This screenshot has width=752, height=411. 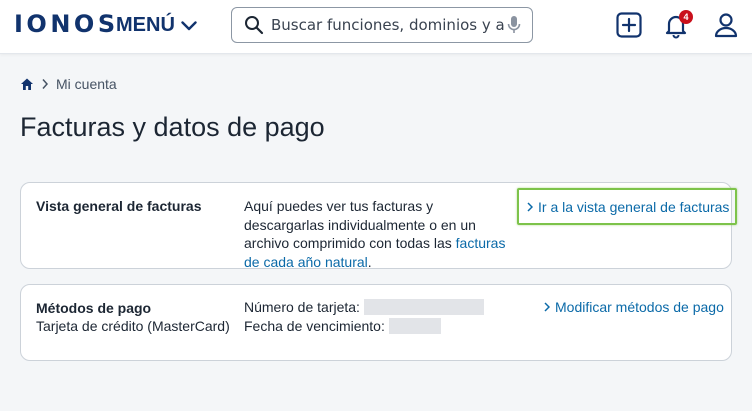 What do you see at coordinates (314, 326) in the screenshot?
I see `expiry-label: Fecha de vencimiento:` at bounding box center [314, 326].